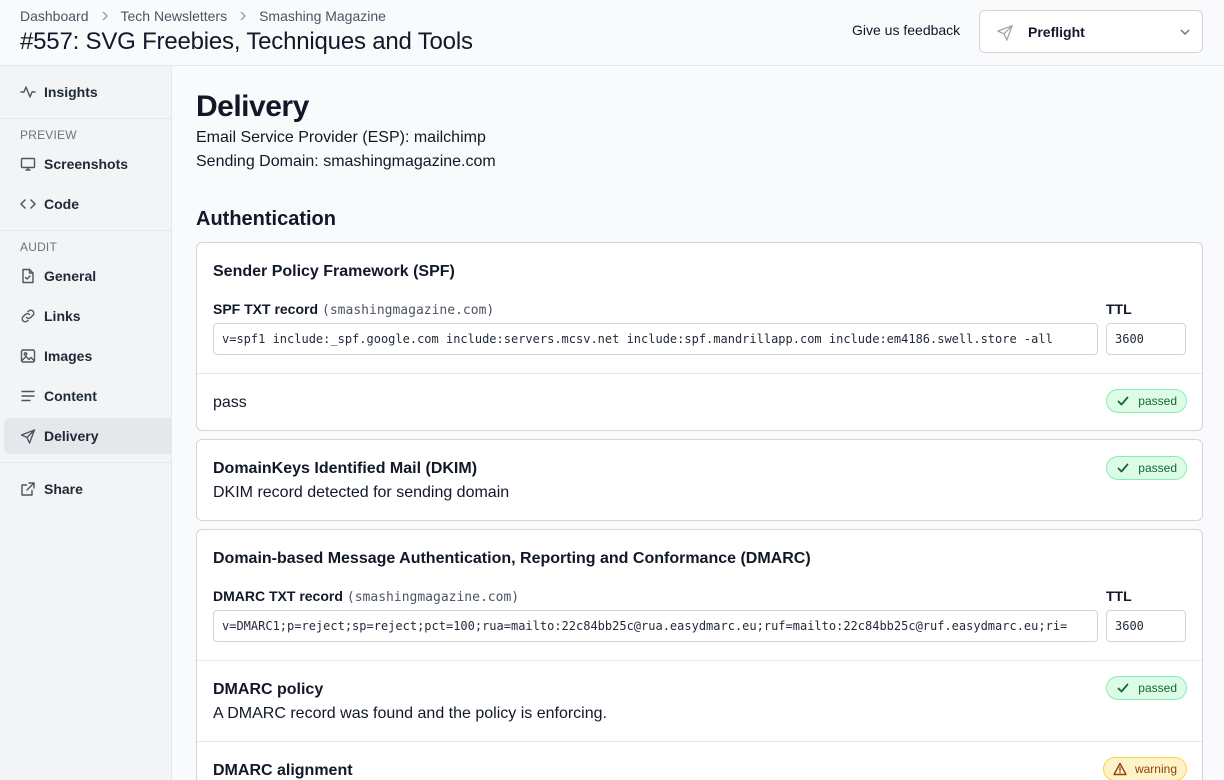  Describe the element at coordinates (28, 396) in the screenshot. I see `text-lines-icon` at that location.